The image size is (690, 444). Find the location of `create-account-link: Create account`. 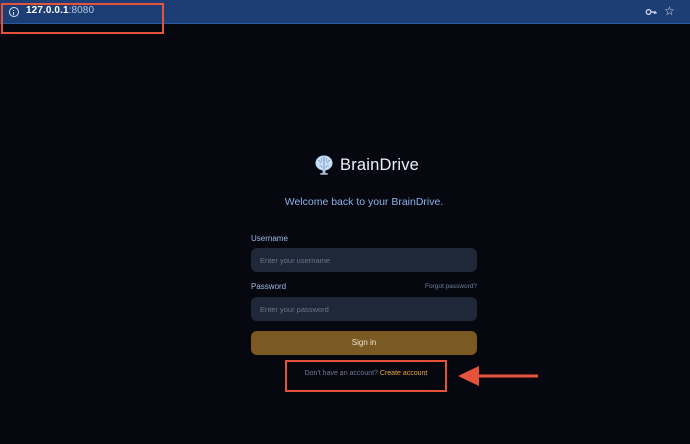

create-account-link: Create account is located at coordinates (403, 373).